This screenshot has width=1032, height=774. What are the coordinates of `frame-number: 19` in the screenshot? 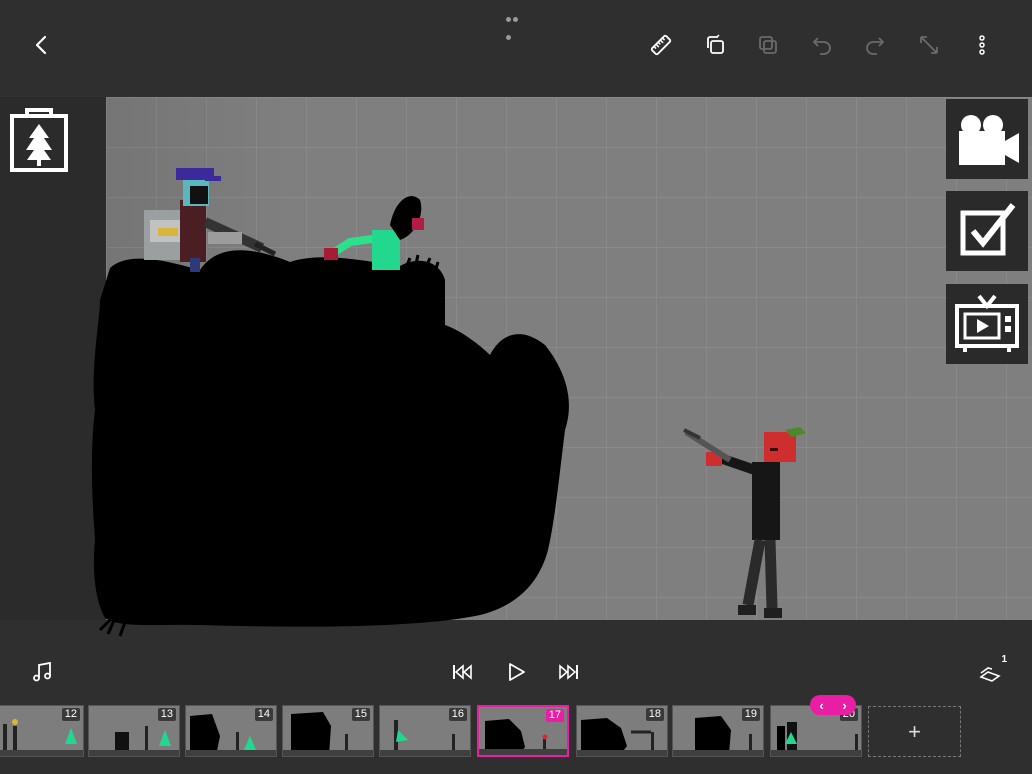 It's located at (750, 714).